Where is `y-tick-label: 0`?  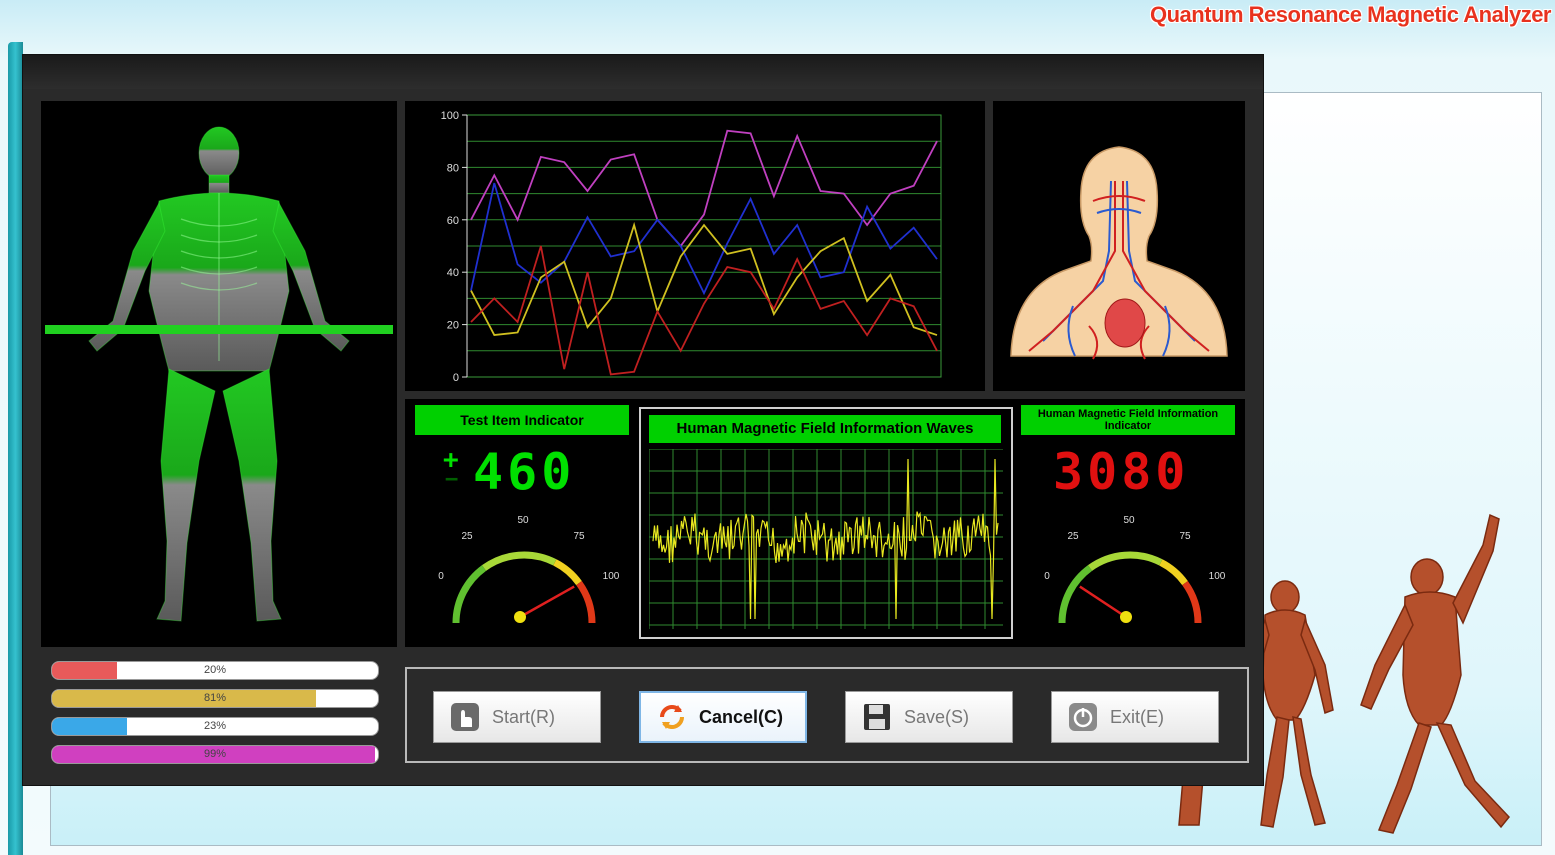
y-tick-label: 0 is located at coordinates (456, 378).